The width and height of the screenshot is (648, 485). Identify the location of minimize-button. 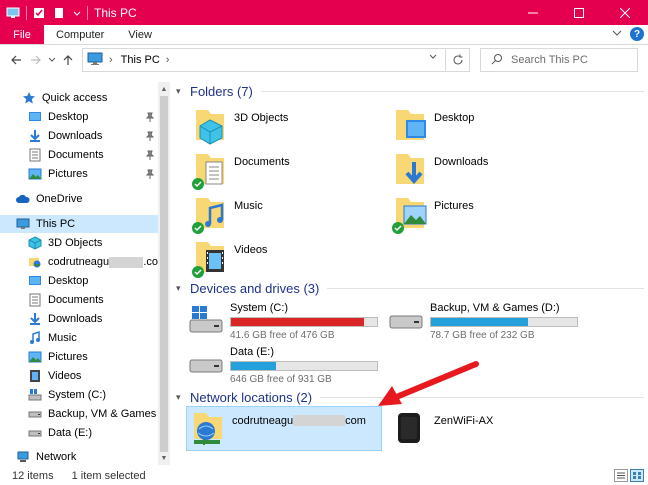
(533, 12).